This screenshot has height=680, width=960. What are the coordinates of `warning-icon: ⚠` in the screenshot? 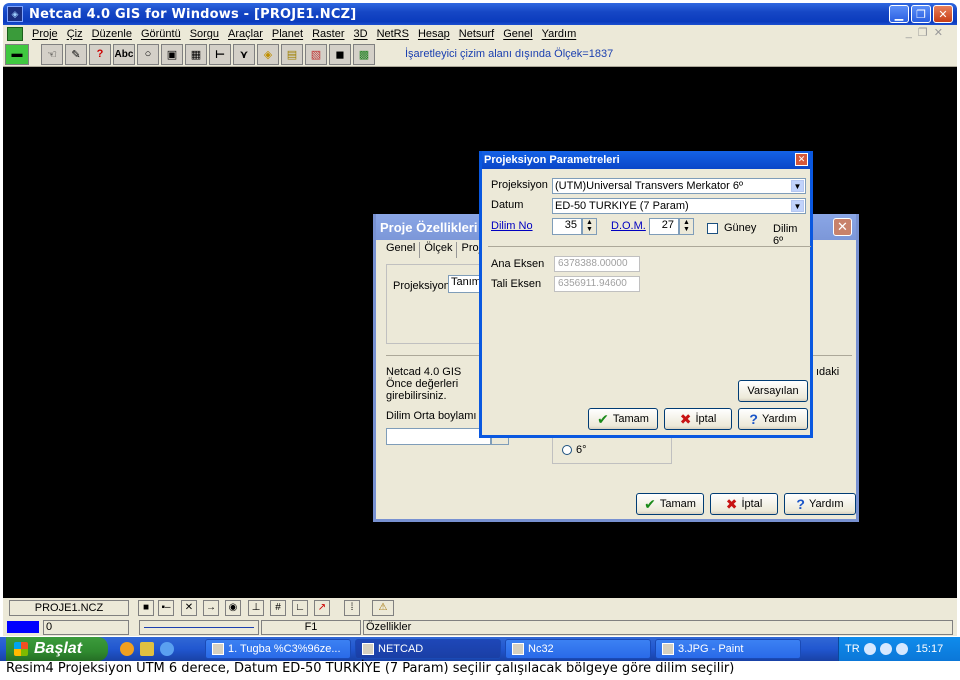 It's located at (383, 608).